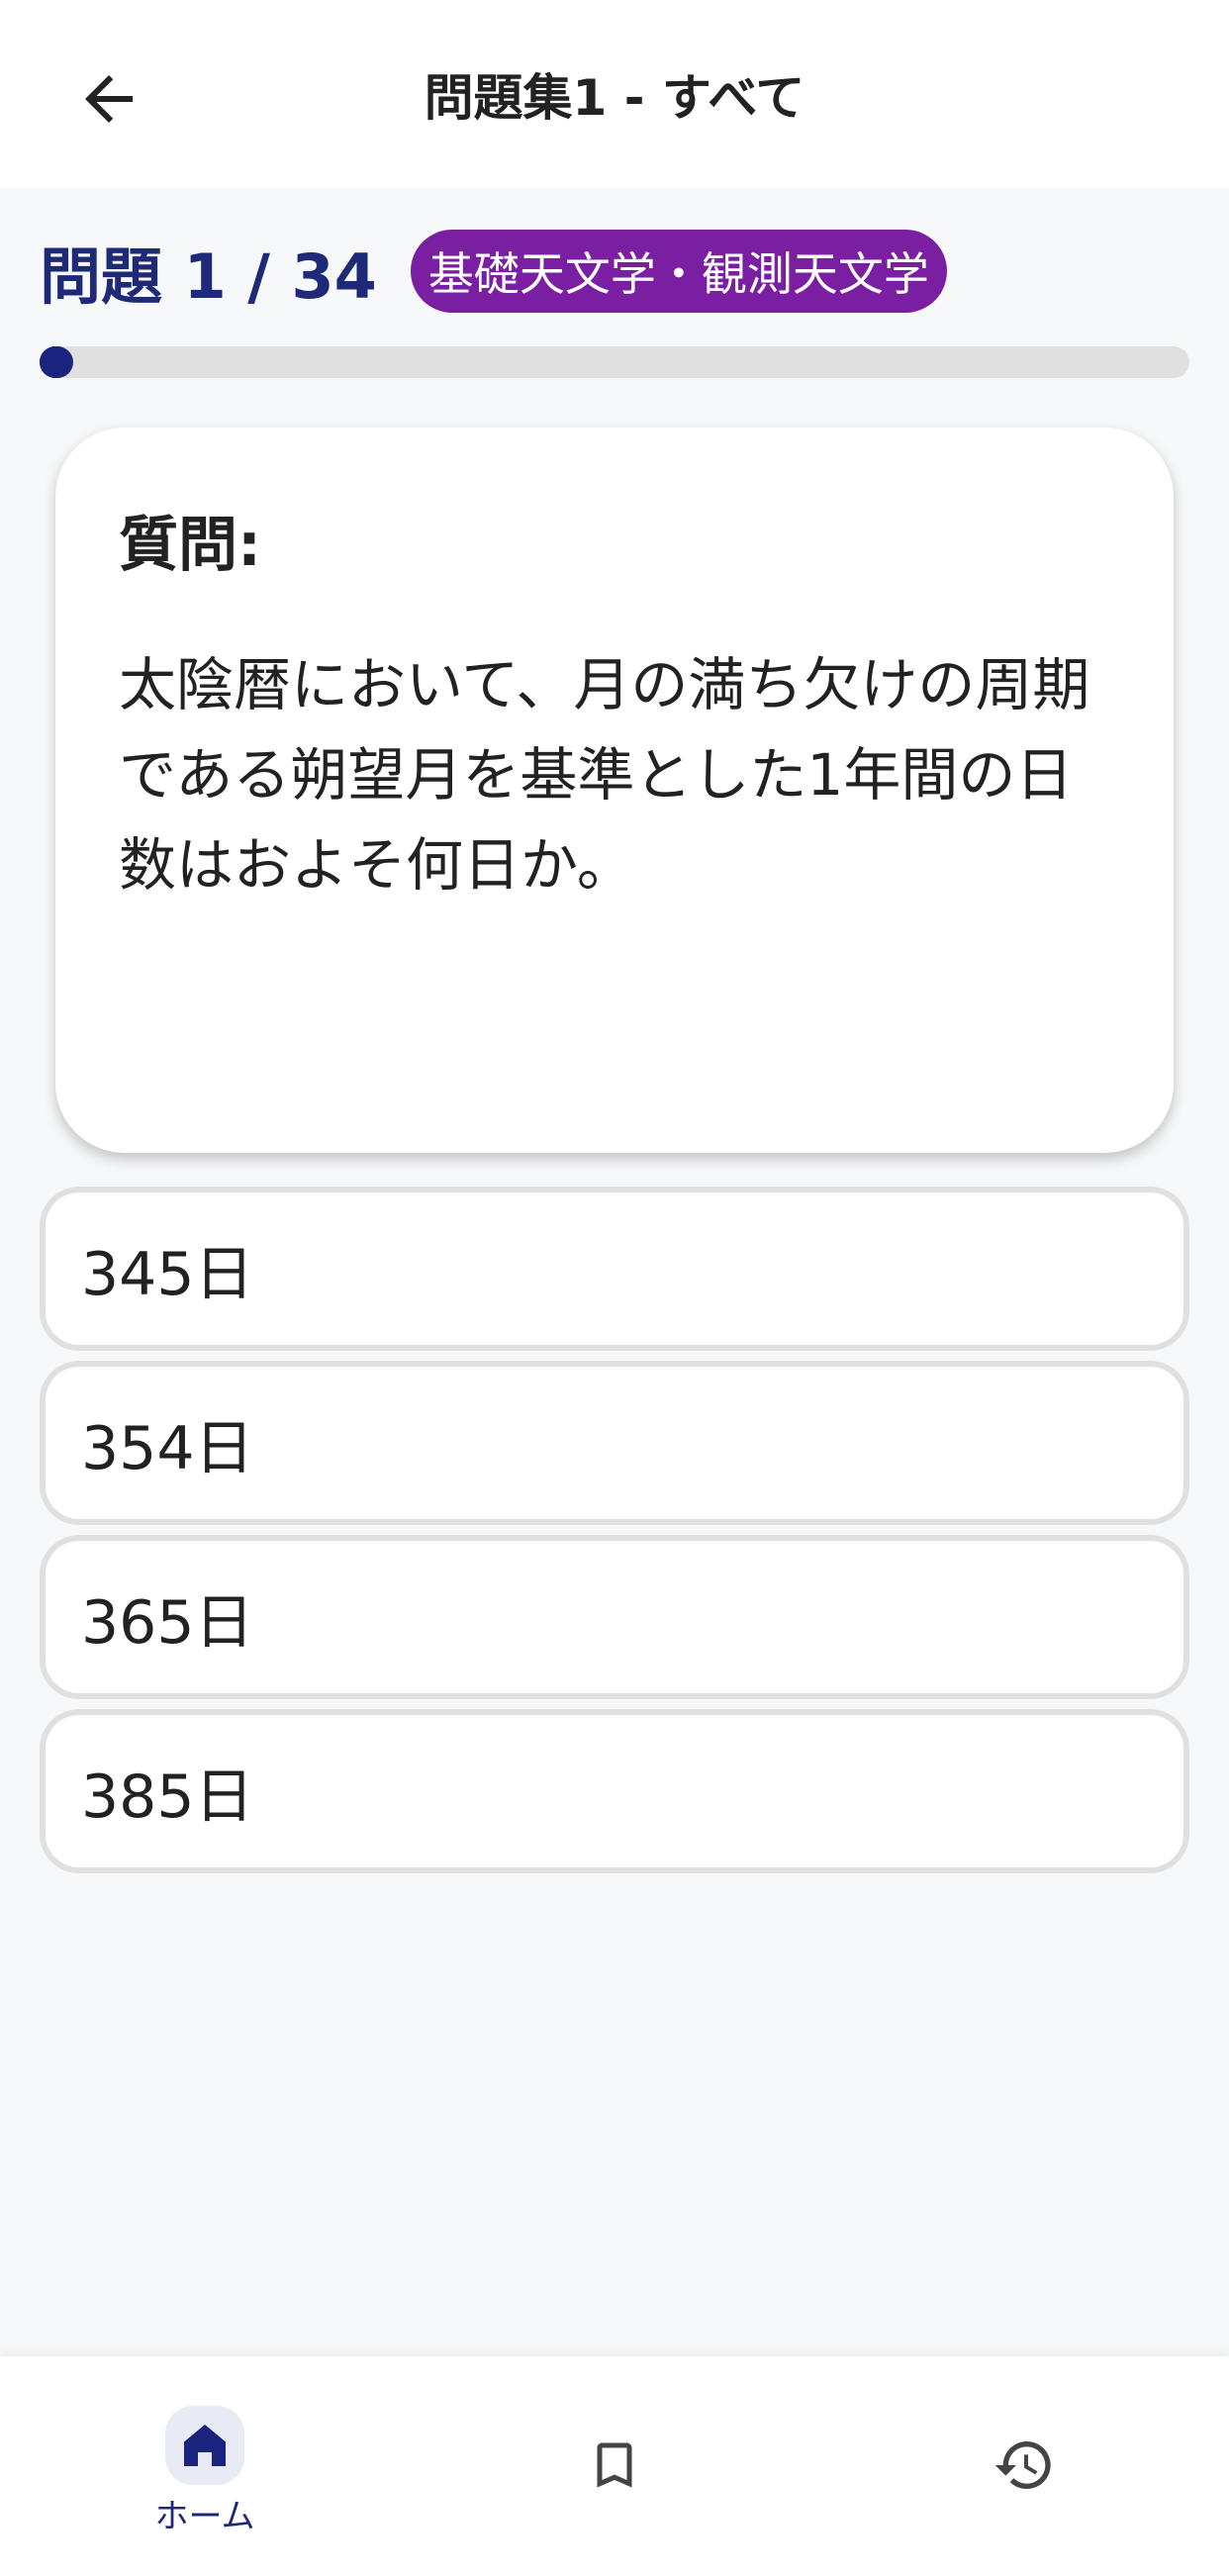  I want to click on question-header: 問題 1 / 34 基礎天文学・観測天文学, so click(493, 271).